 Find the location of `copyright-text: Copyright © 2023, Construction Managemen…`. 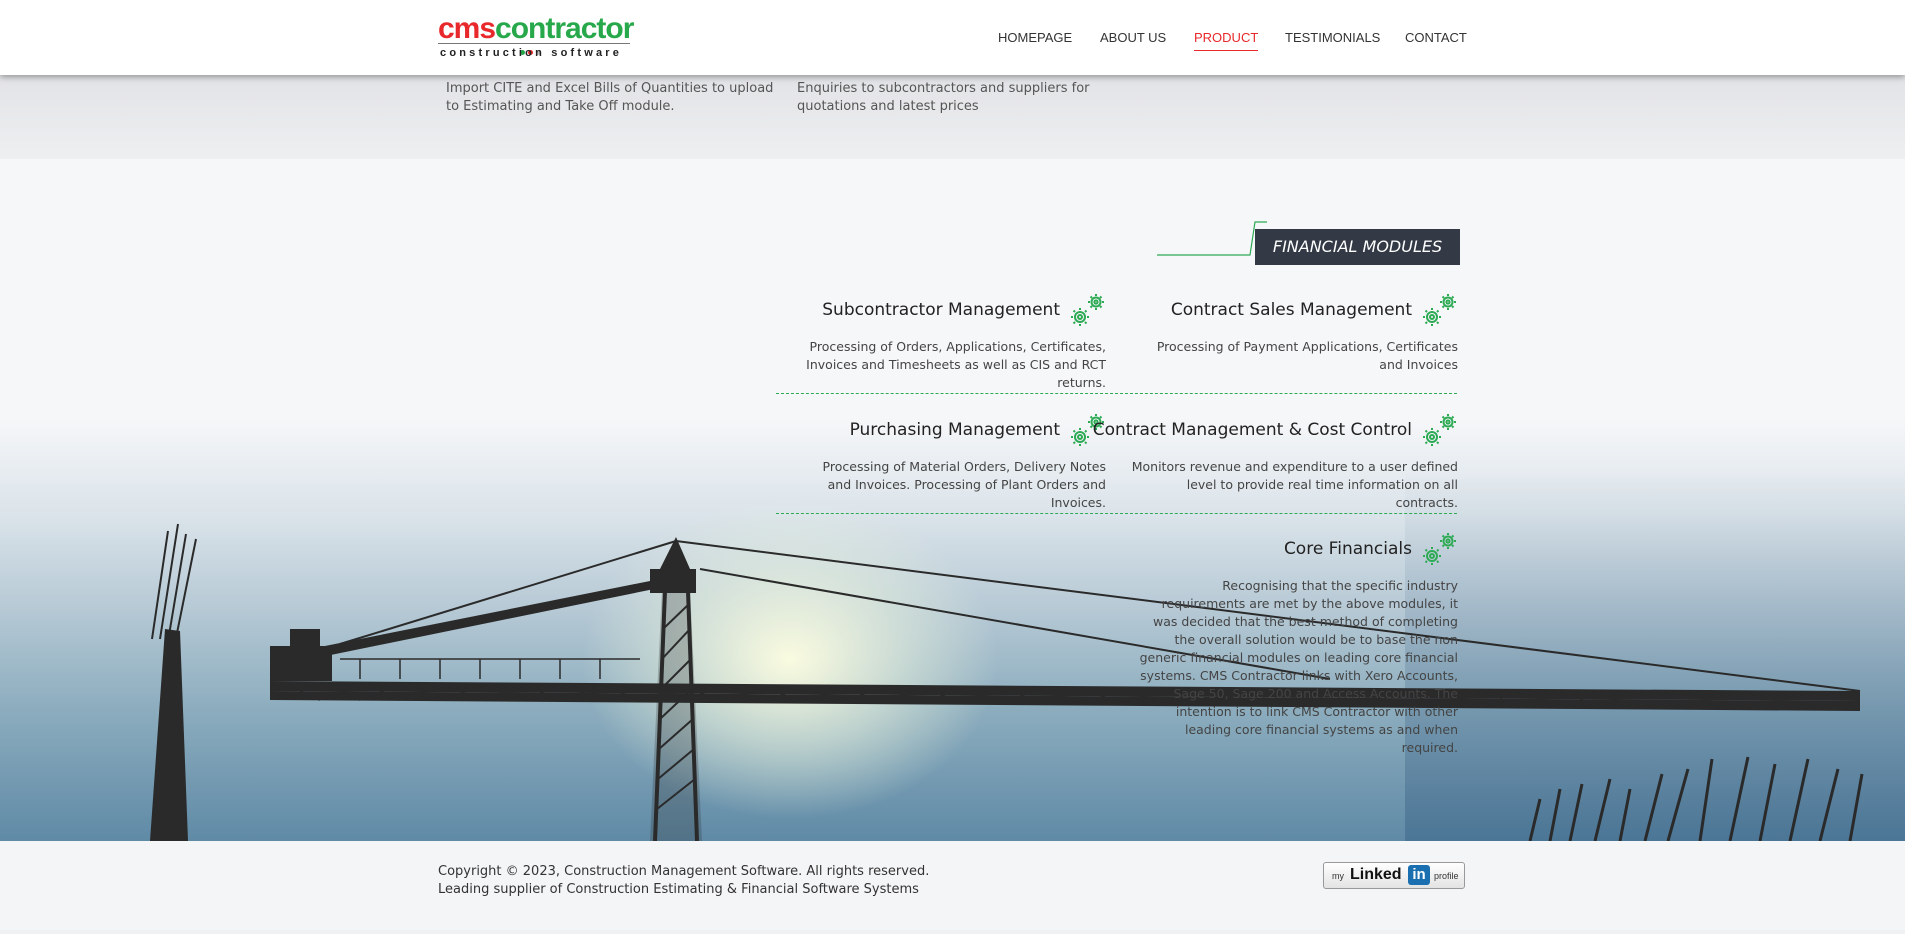

copyright-text: Copyright © 2023, Construction Managemen… is located at coordinates (684, 871).